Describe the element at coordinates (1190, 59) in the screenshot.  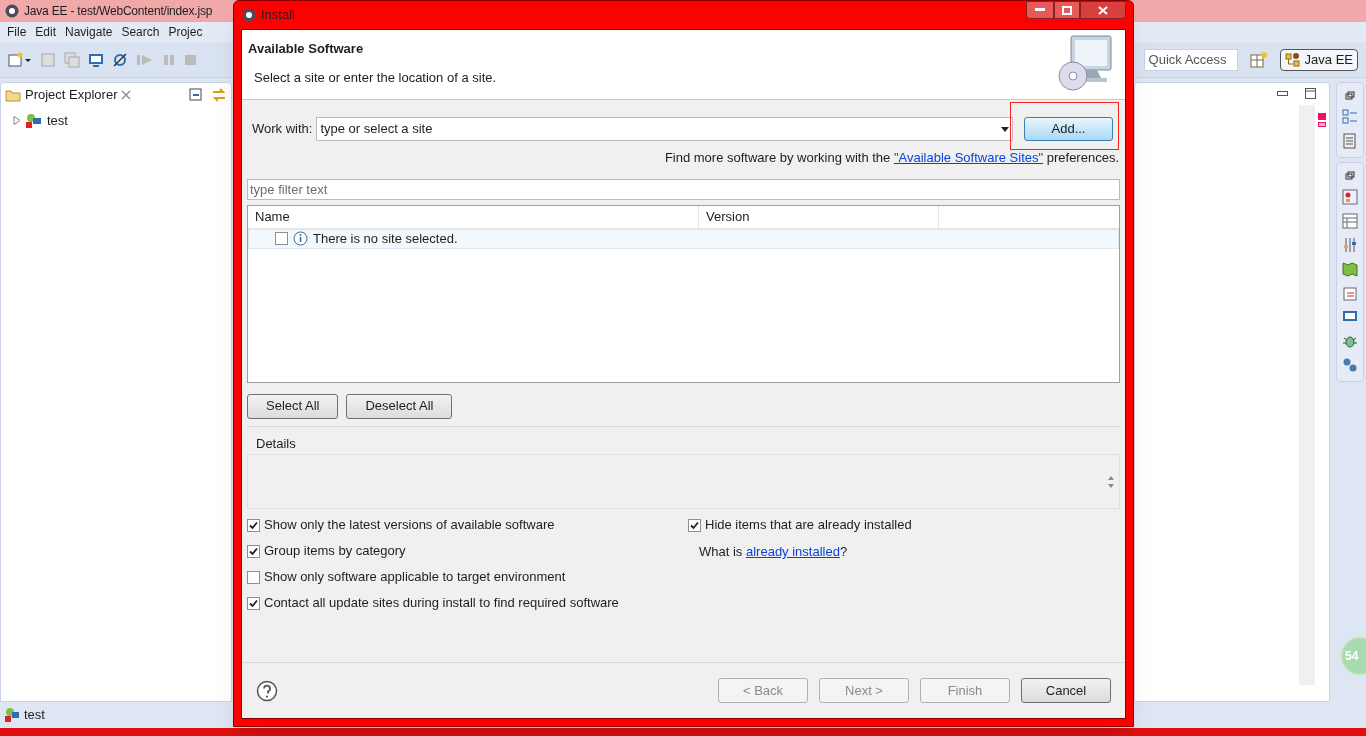
I see `quick-access-field: Quick Access` at that location.